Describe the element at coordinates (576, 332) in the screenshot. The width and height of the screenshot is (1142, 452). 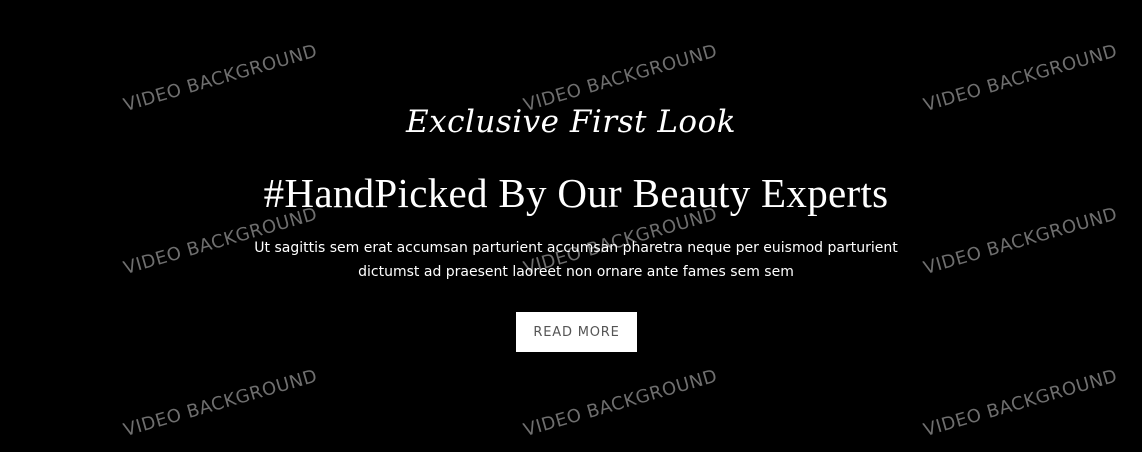
I see `read-more-button: READ MORE` at that location.